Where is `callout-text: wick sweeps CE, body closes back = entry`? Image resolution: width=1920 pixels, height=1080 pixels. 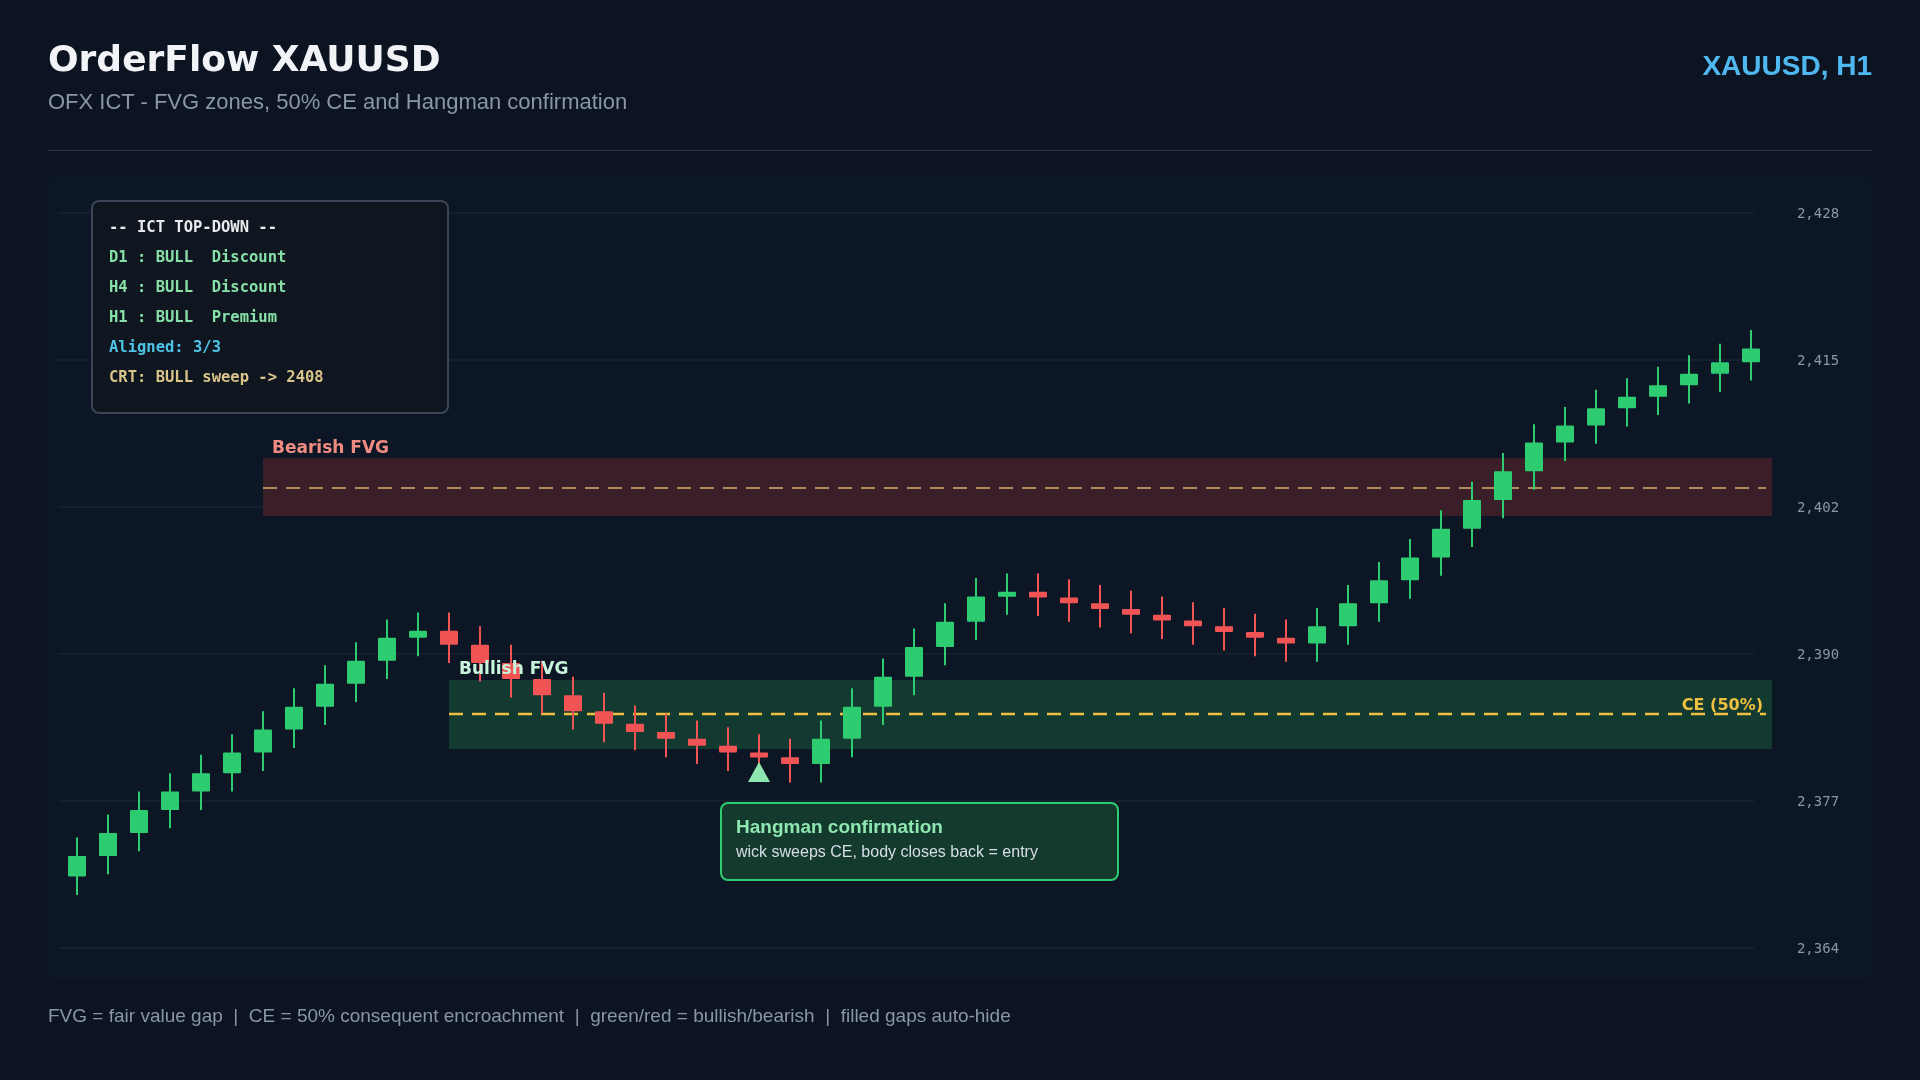
callout-text: wick sweeps CE, body closes back = entry is located at coordinates (887, 852).